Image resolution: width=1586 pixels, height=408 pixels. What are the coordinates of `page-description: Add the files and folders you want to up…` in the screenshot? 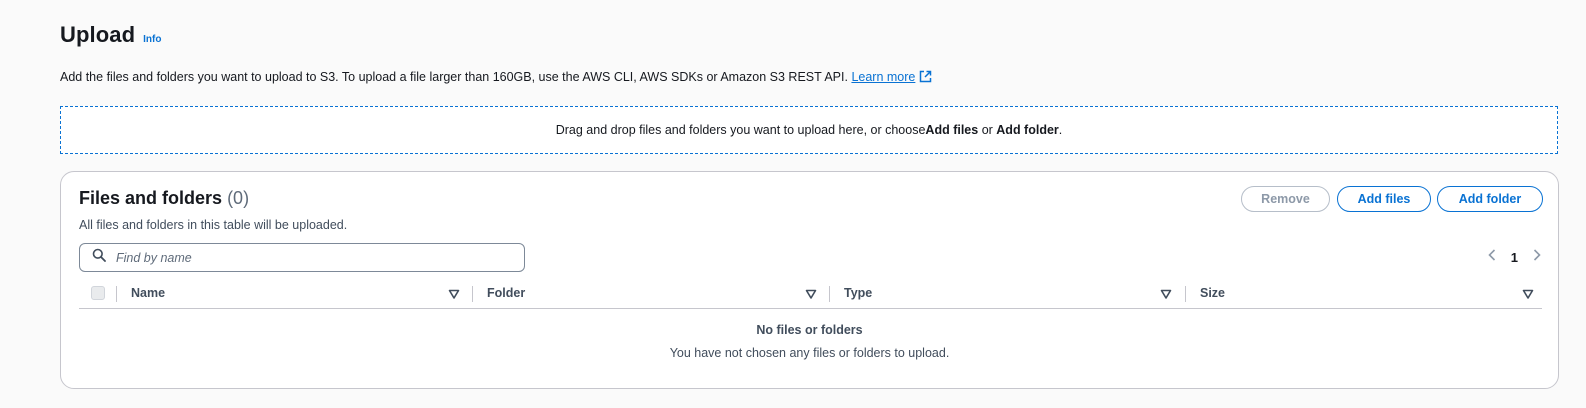 It's located at (496, 78).